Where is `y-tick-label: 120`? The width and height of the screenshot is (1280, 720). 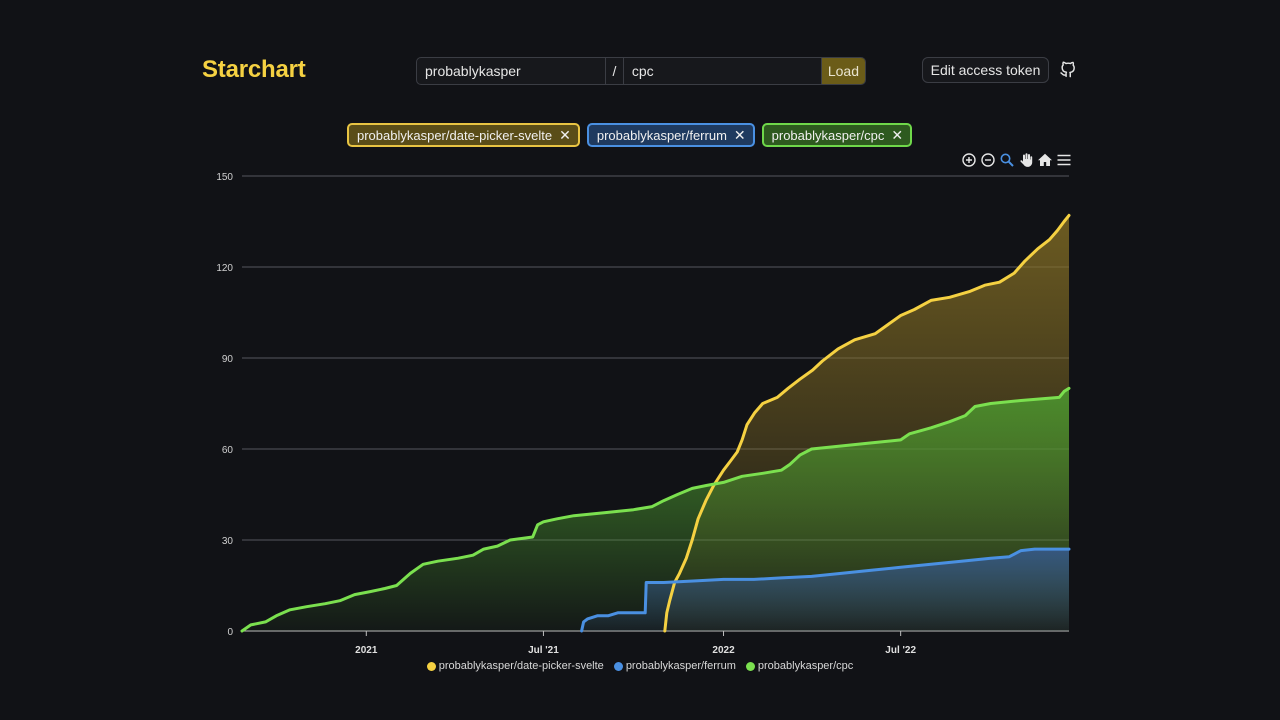
y-tick-label: 120 is located at coordinates (224, 268).